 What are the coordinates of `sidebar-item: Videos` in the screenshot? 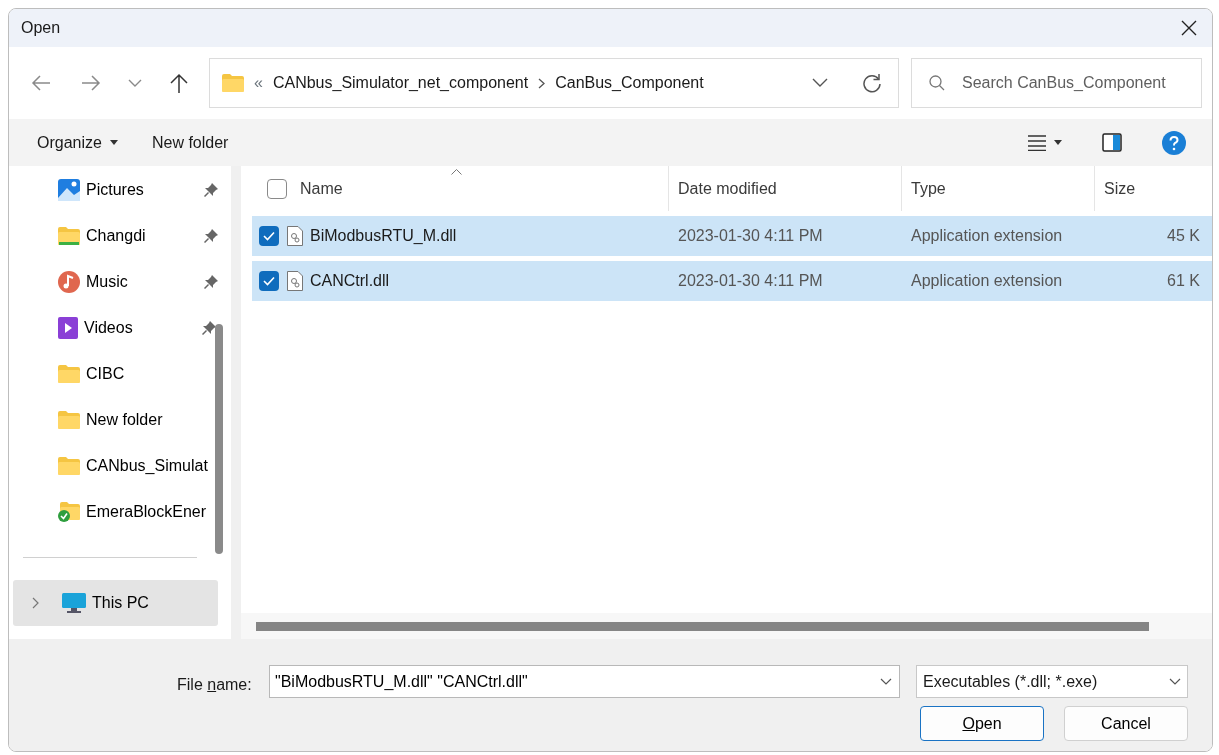 It's located at (111, 328).